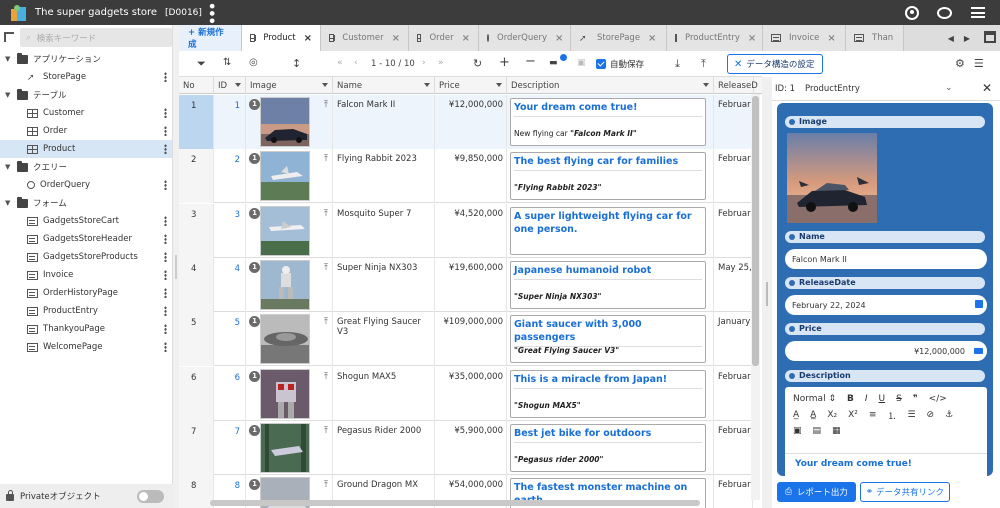 Image resolution: width=1000 pixels, height=508 pixels. What do you see at coordinates (210, 38) in the screenshot?
I see `tab-: + 新規作成` at bounding box center [210, 38].